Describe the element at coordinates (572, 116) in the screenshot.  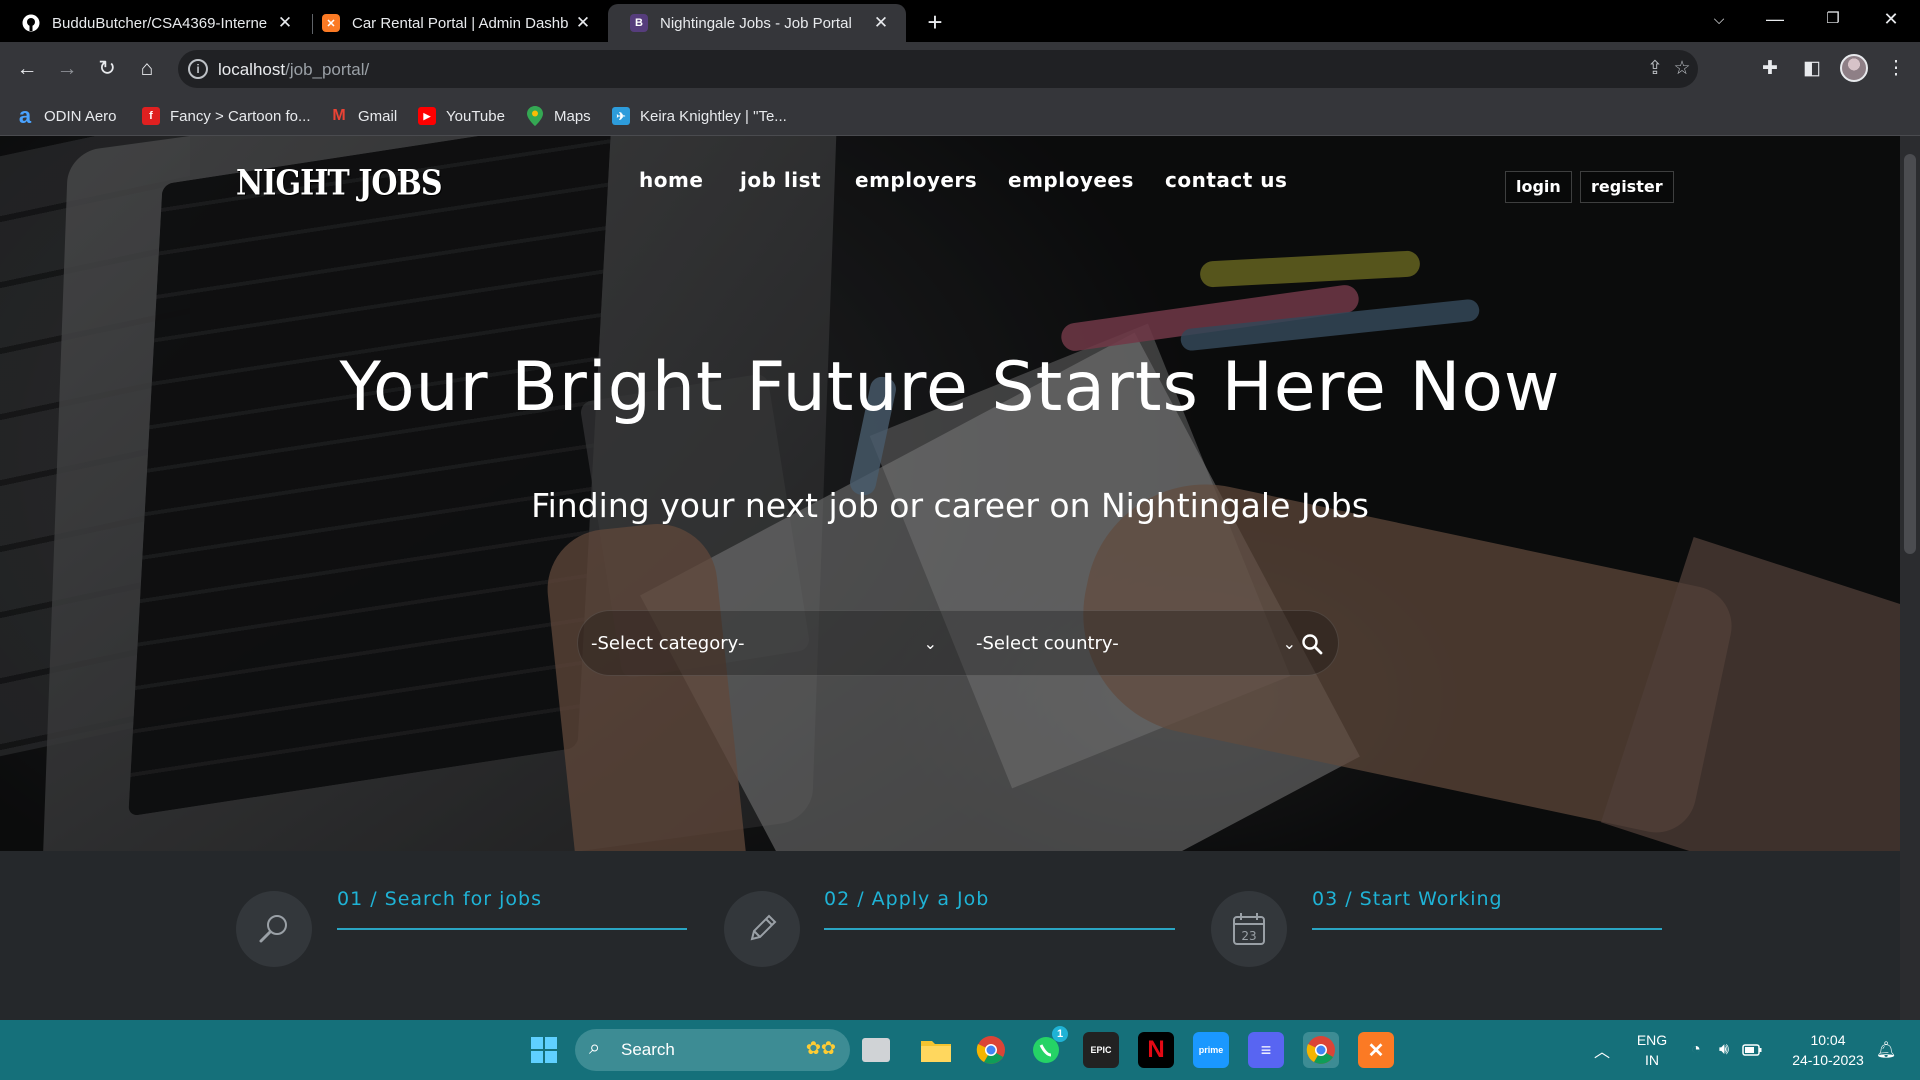
I see `bookmark-label: Maps` at that location.